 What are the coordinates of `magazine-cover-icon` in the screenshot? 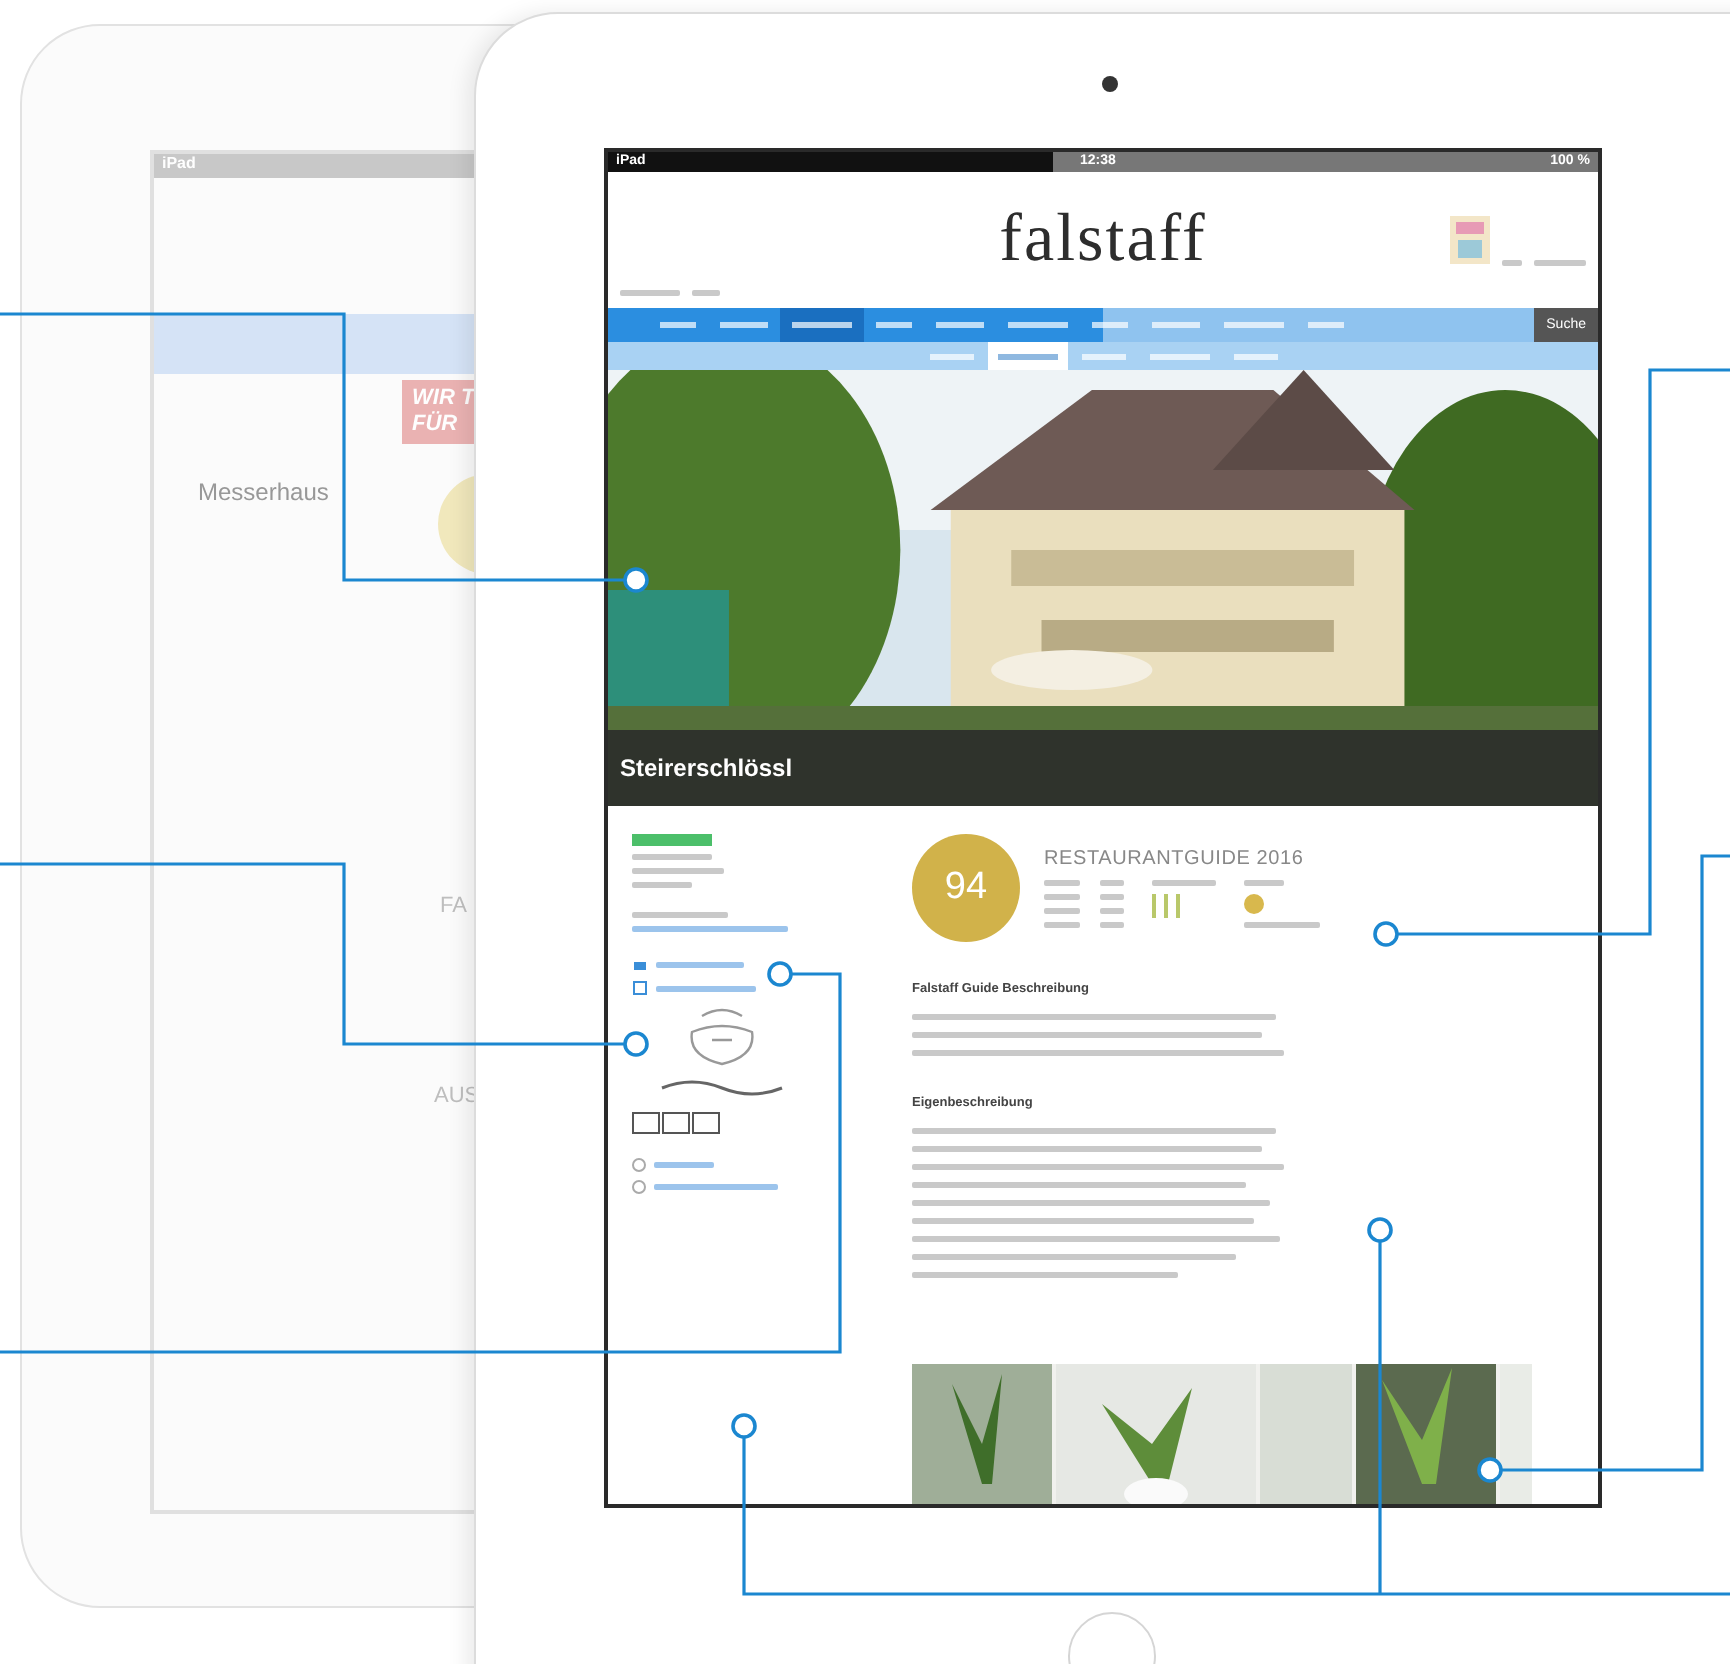 It's located at (1469, 240).